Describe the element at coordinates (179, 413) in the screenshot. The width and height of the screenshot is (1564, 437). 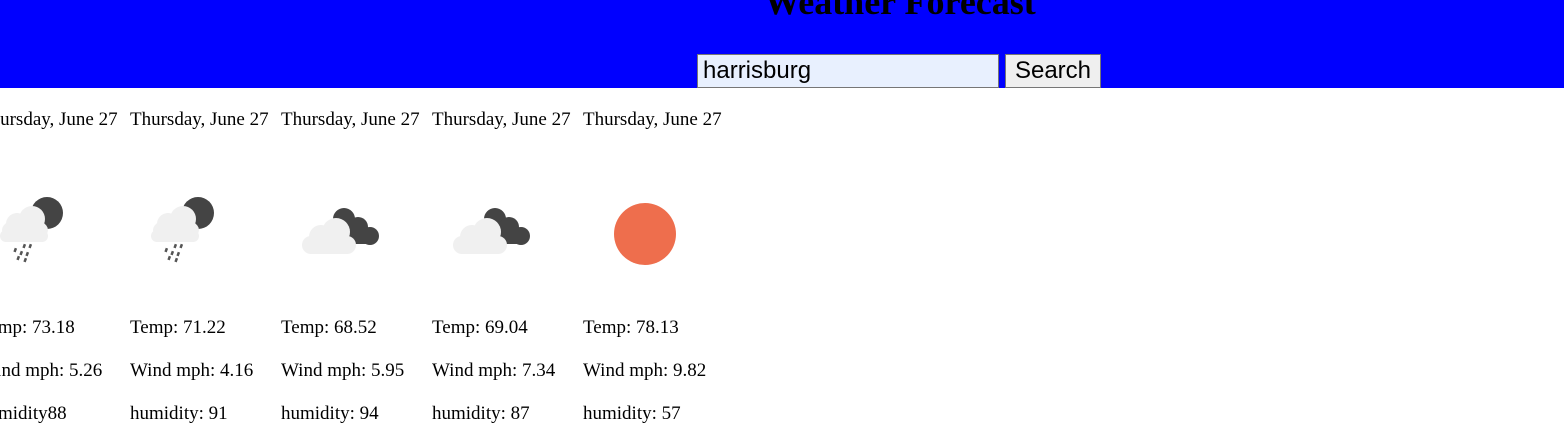
I see `forecast-humidity: humidity: 91` at that location.